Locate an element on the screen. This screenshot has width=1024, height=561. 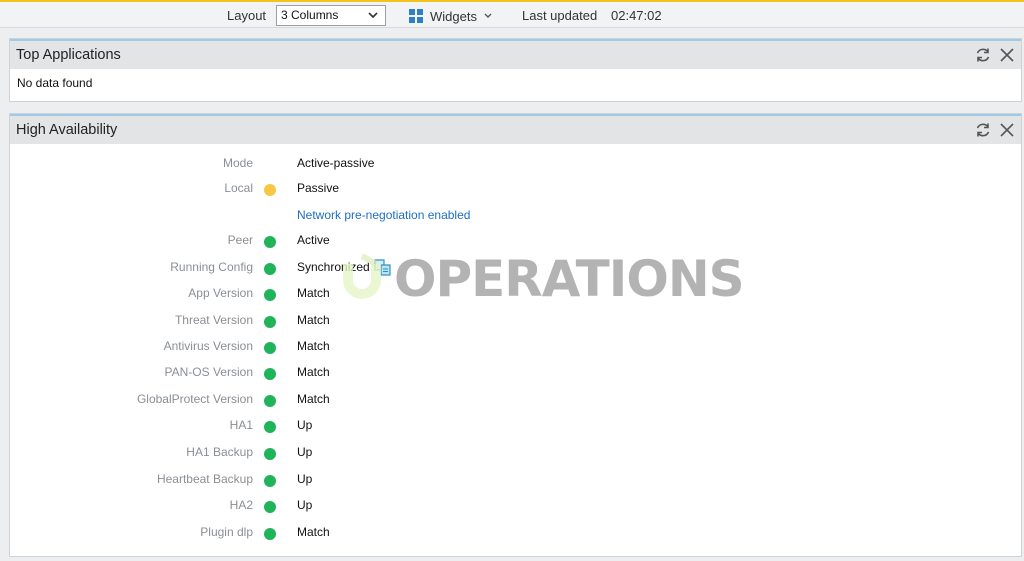
layout-label: Layout is located at coordinates (247, 15).